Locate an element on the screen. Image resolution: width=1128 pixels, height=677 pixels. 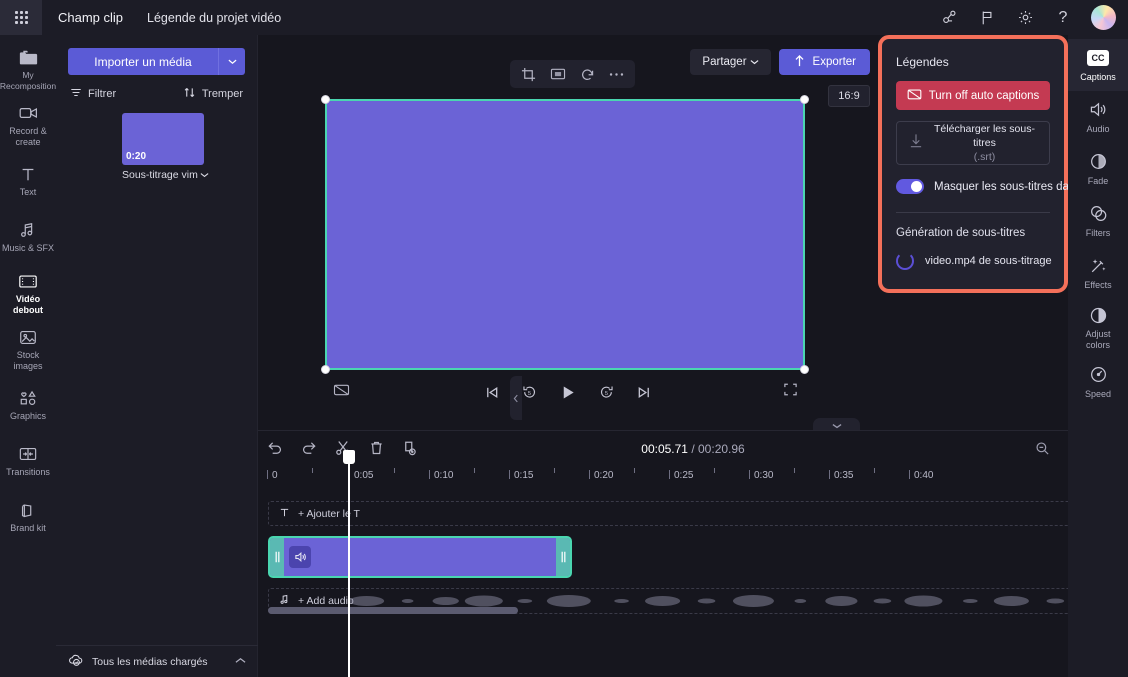
player-controls: 5 5 is located at coordinates (568, 392).